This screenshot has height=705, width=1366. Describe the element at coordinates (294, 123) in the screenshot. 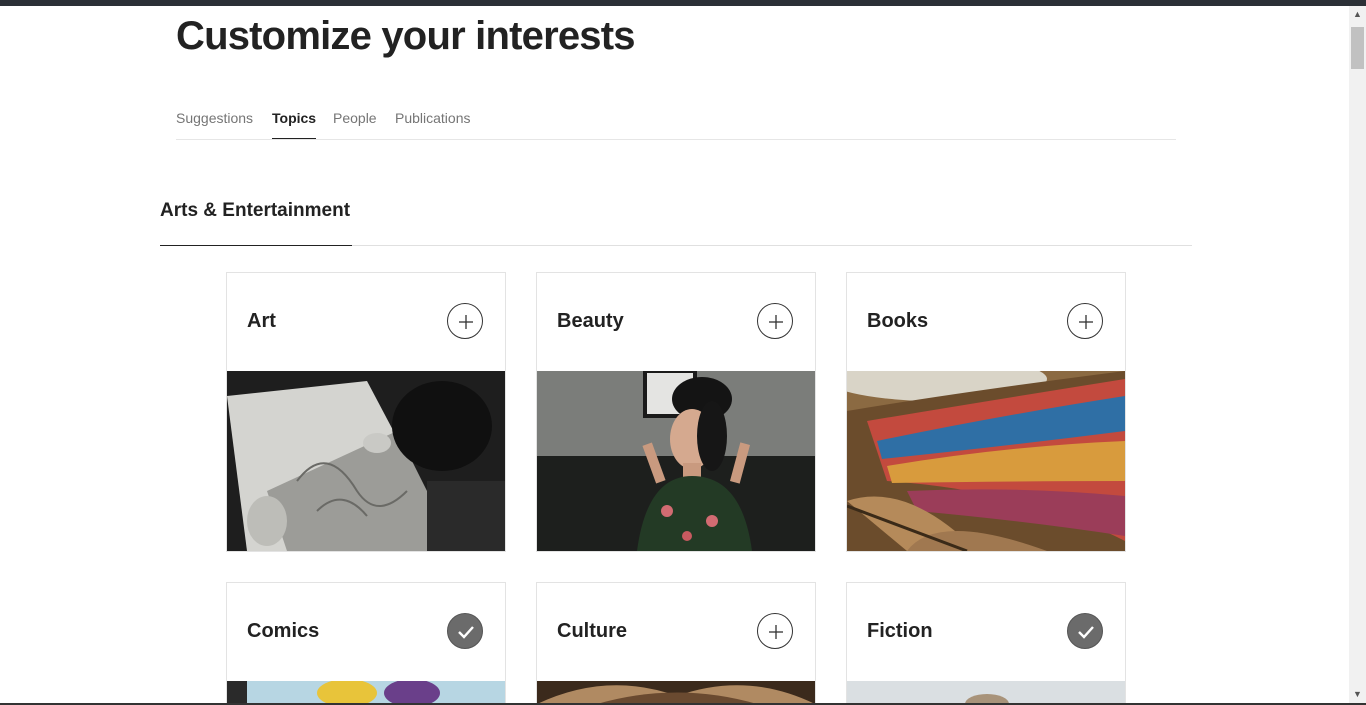

I see `tab-topics: Topics` at that location.